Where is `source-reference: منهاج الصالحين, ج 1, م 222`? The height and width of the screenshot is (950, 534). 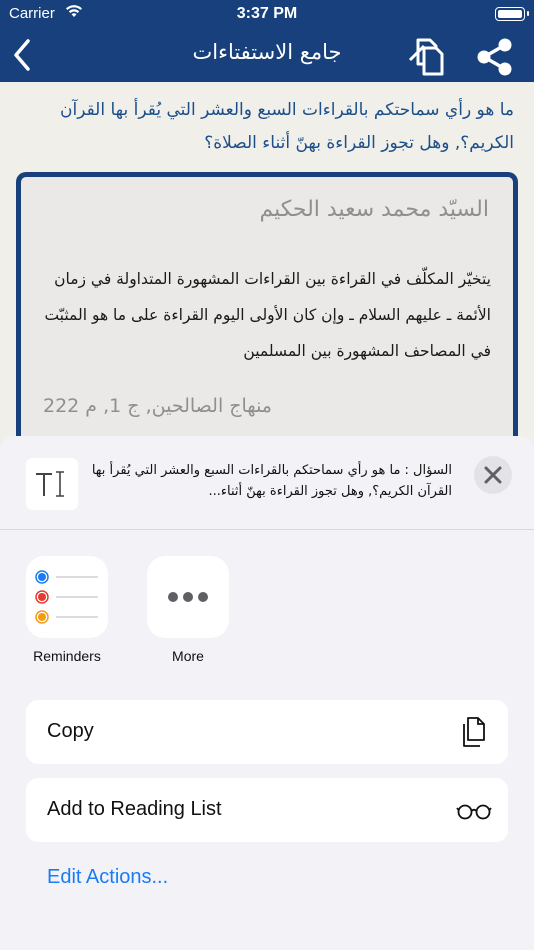 source-reference: منهاج الصالحين, ج 1, م 222 is located at coordinates (157, 406).